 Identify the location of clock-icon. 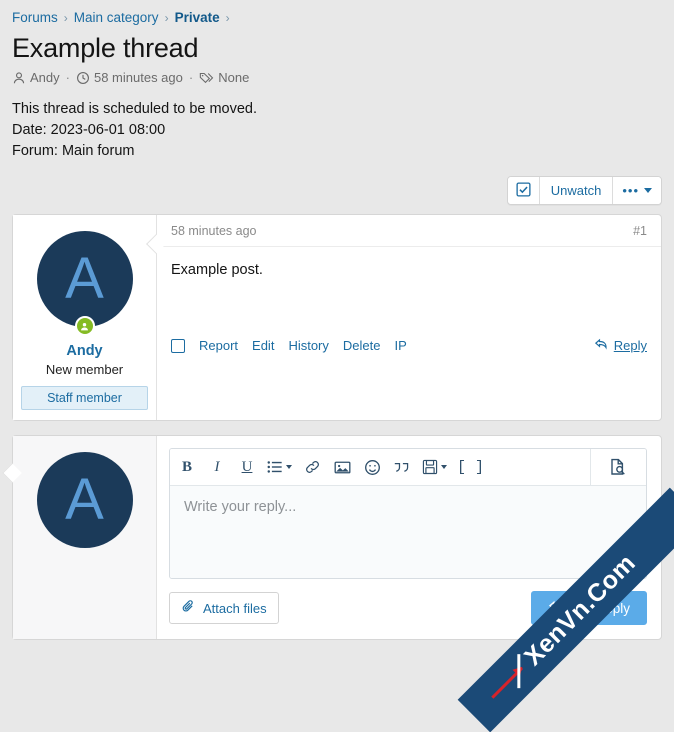
(83, 78).